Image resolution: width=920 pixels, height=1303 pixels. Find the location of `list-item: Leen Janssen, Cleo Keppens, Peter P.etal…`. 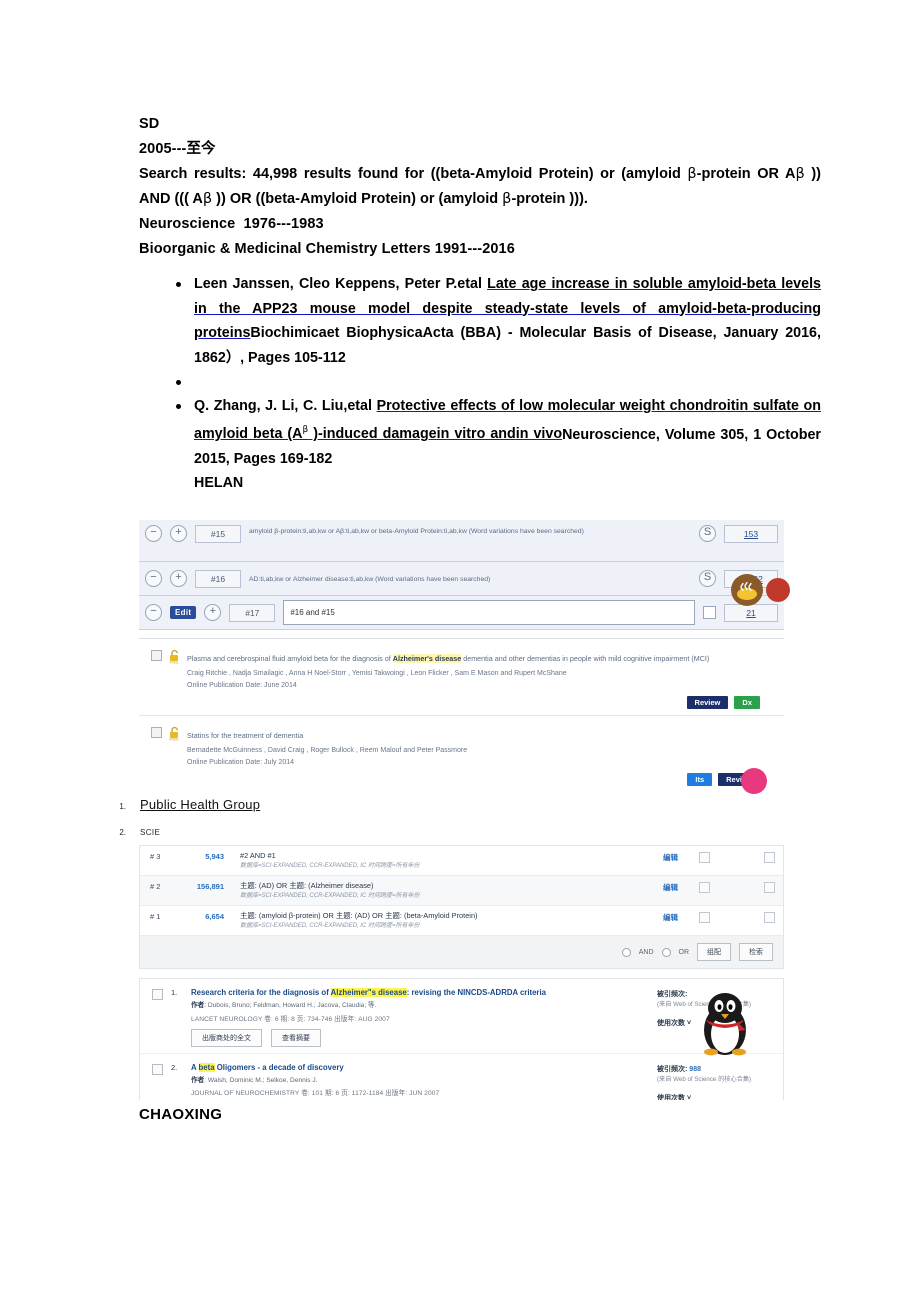

list-item: Leen Janssen, Cleo Keppens, Peter P.etal… is located at coordinates (480, 321).